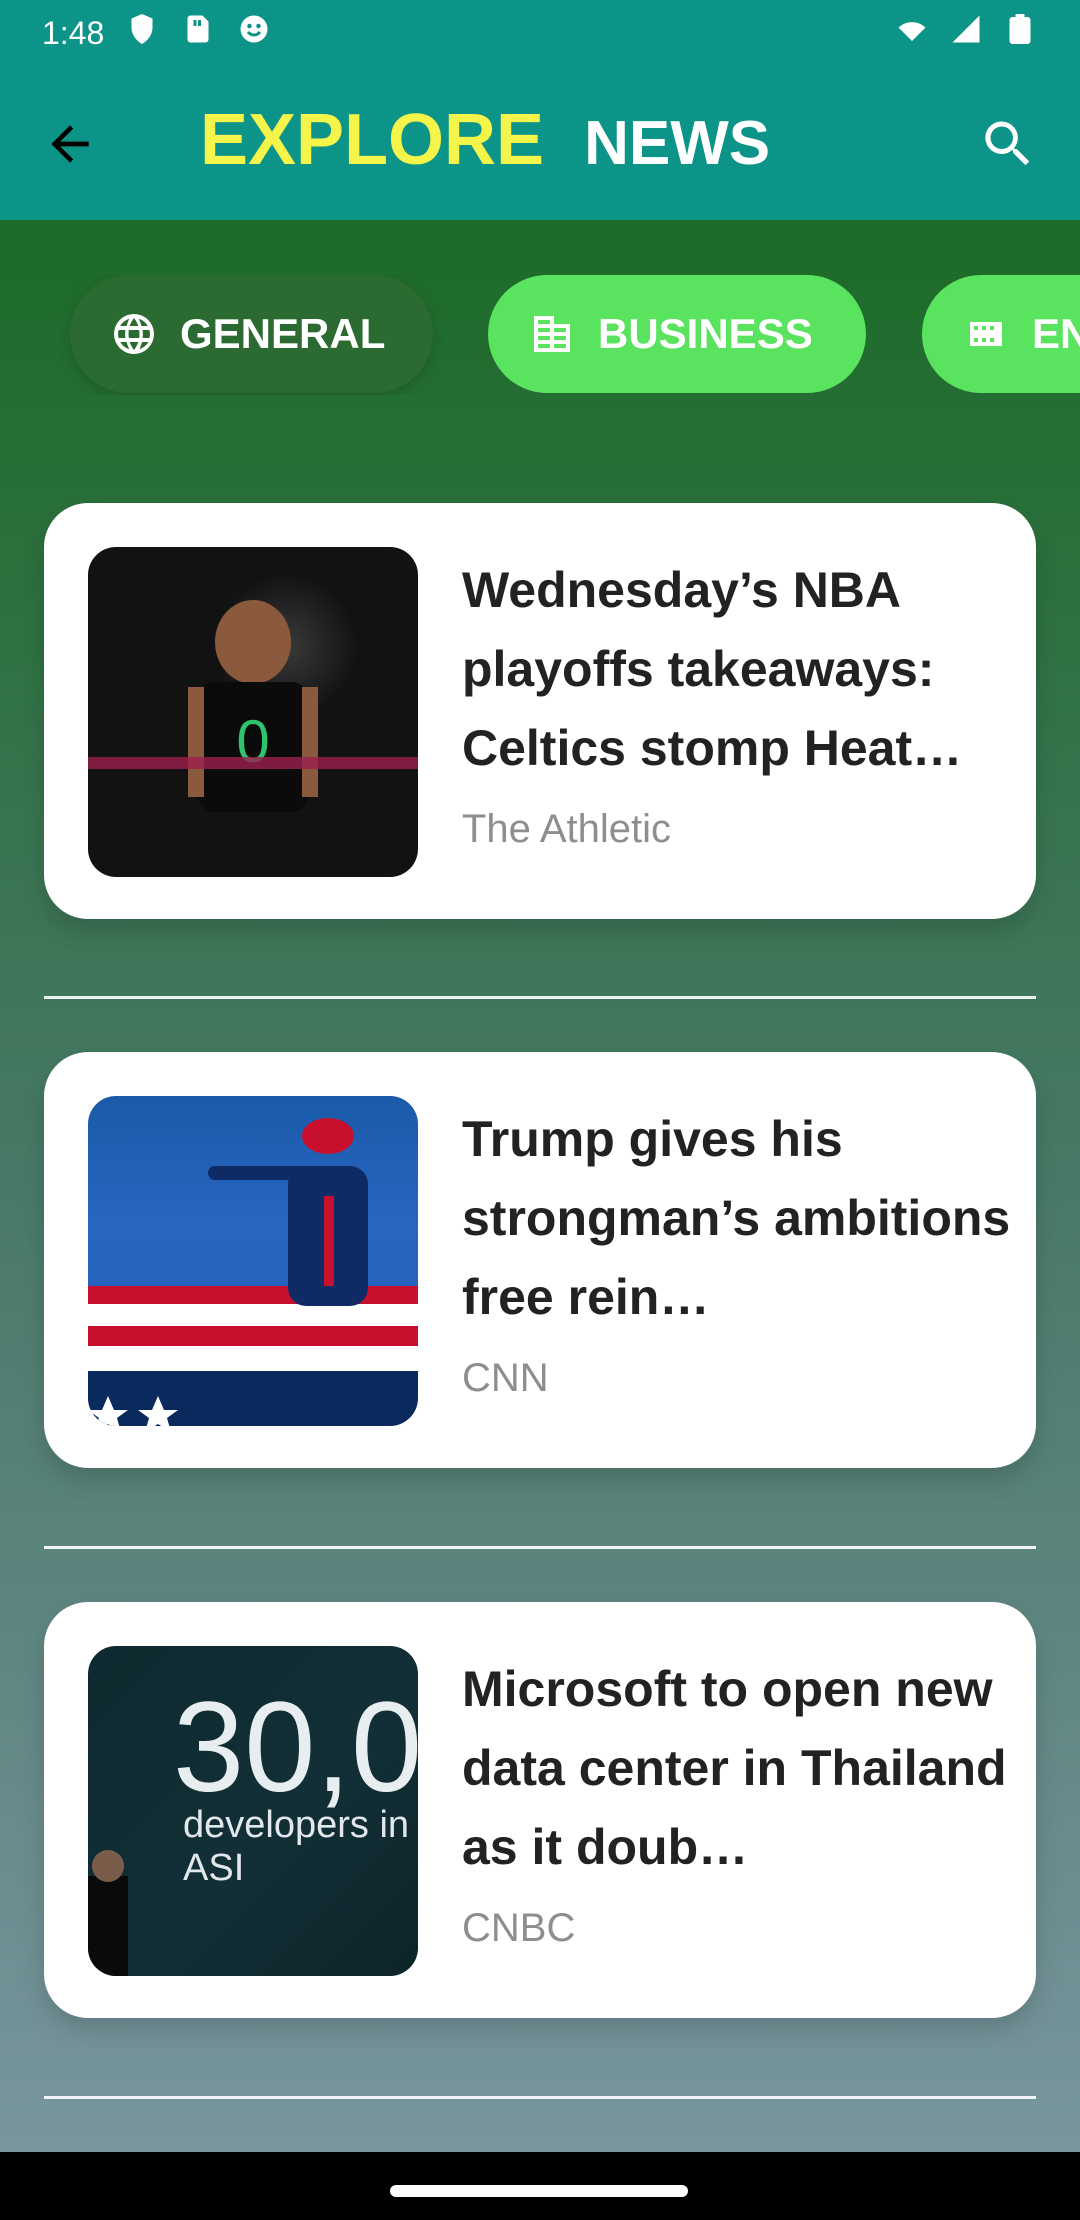 This screenshot has height=2220, width=1080. I want to click on app-bar: EXPLORE NEWS, so click(540, 143).